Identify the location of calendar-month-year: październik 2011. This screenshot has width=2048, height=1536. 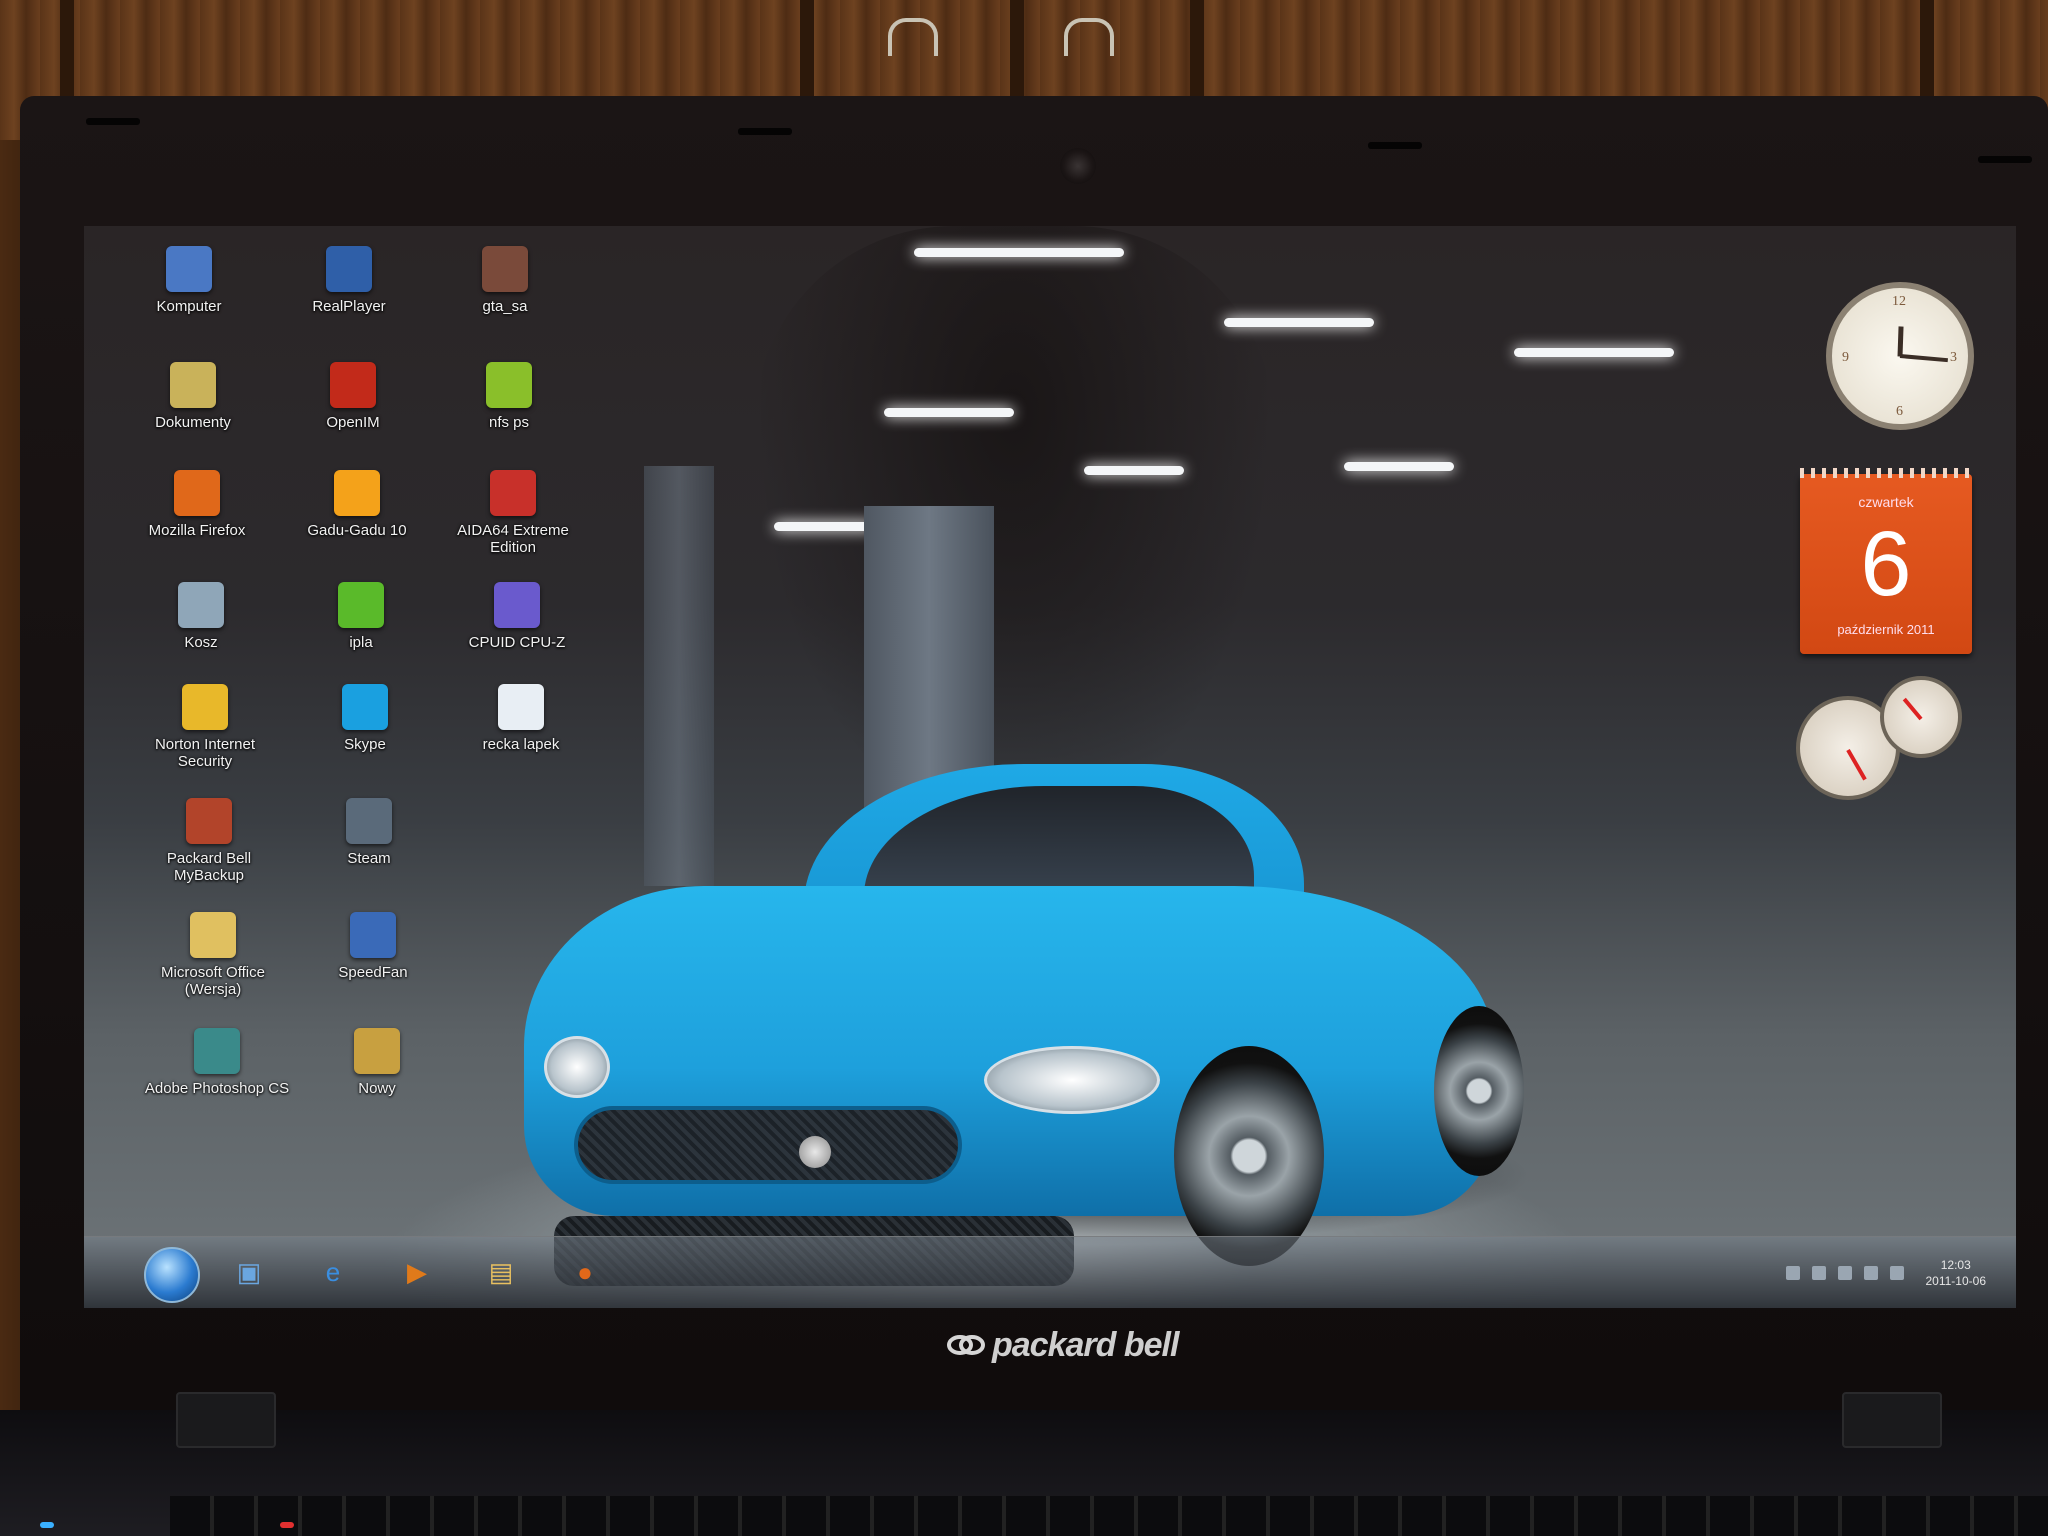
(1886, 629).